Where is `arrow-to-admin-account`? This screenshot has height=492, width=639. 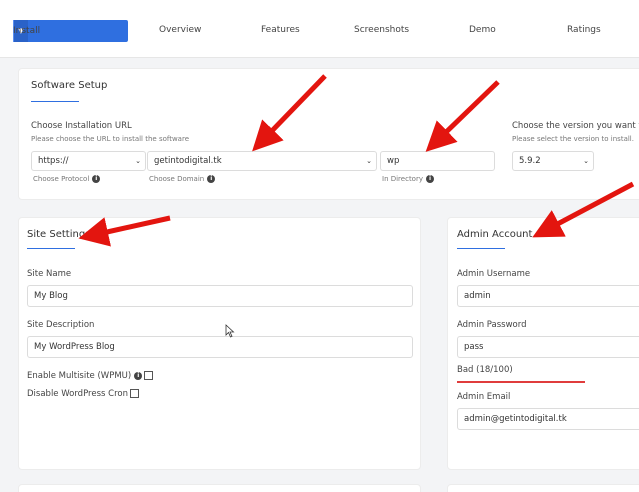
arrow-to-admin-account is located at coordinates (583, 209).